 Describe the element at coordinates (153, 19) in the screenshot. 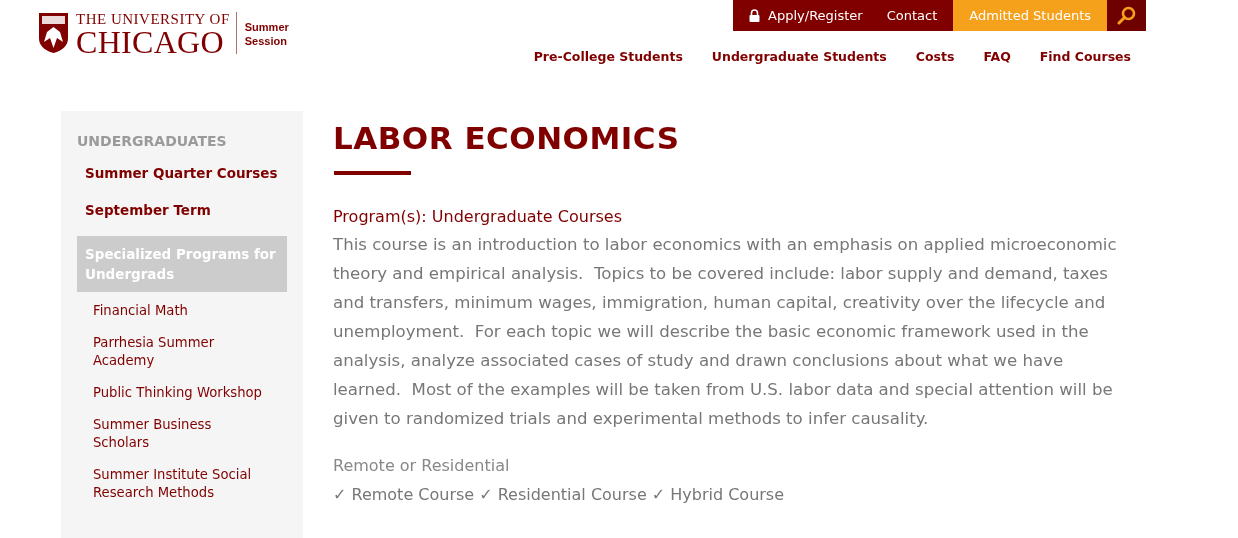

I see `logo-text: THE UNIVERSITY OF` at that location.